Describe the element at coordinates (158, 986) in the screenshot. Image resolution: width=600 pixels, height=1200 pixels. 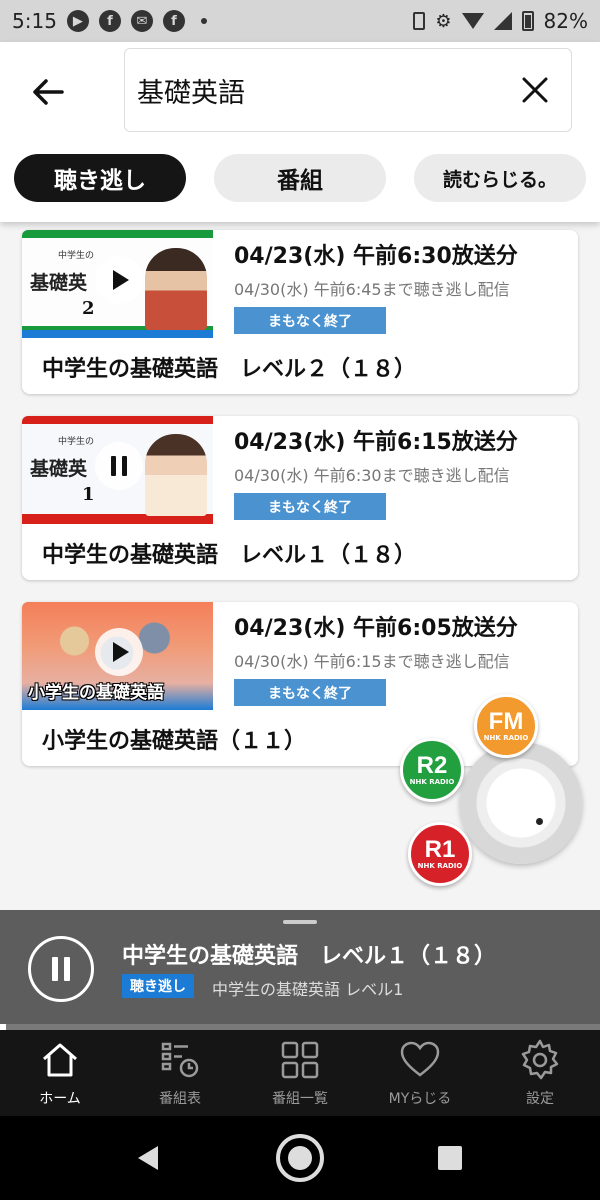
I see `now-playing-badge: 聴き逃し` at that location.